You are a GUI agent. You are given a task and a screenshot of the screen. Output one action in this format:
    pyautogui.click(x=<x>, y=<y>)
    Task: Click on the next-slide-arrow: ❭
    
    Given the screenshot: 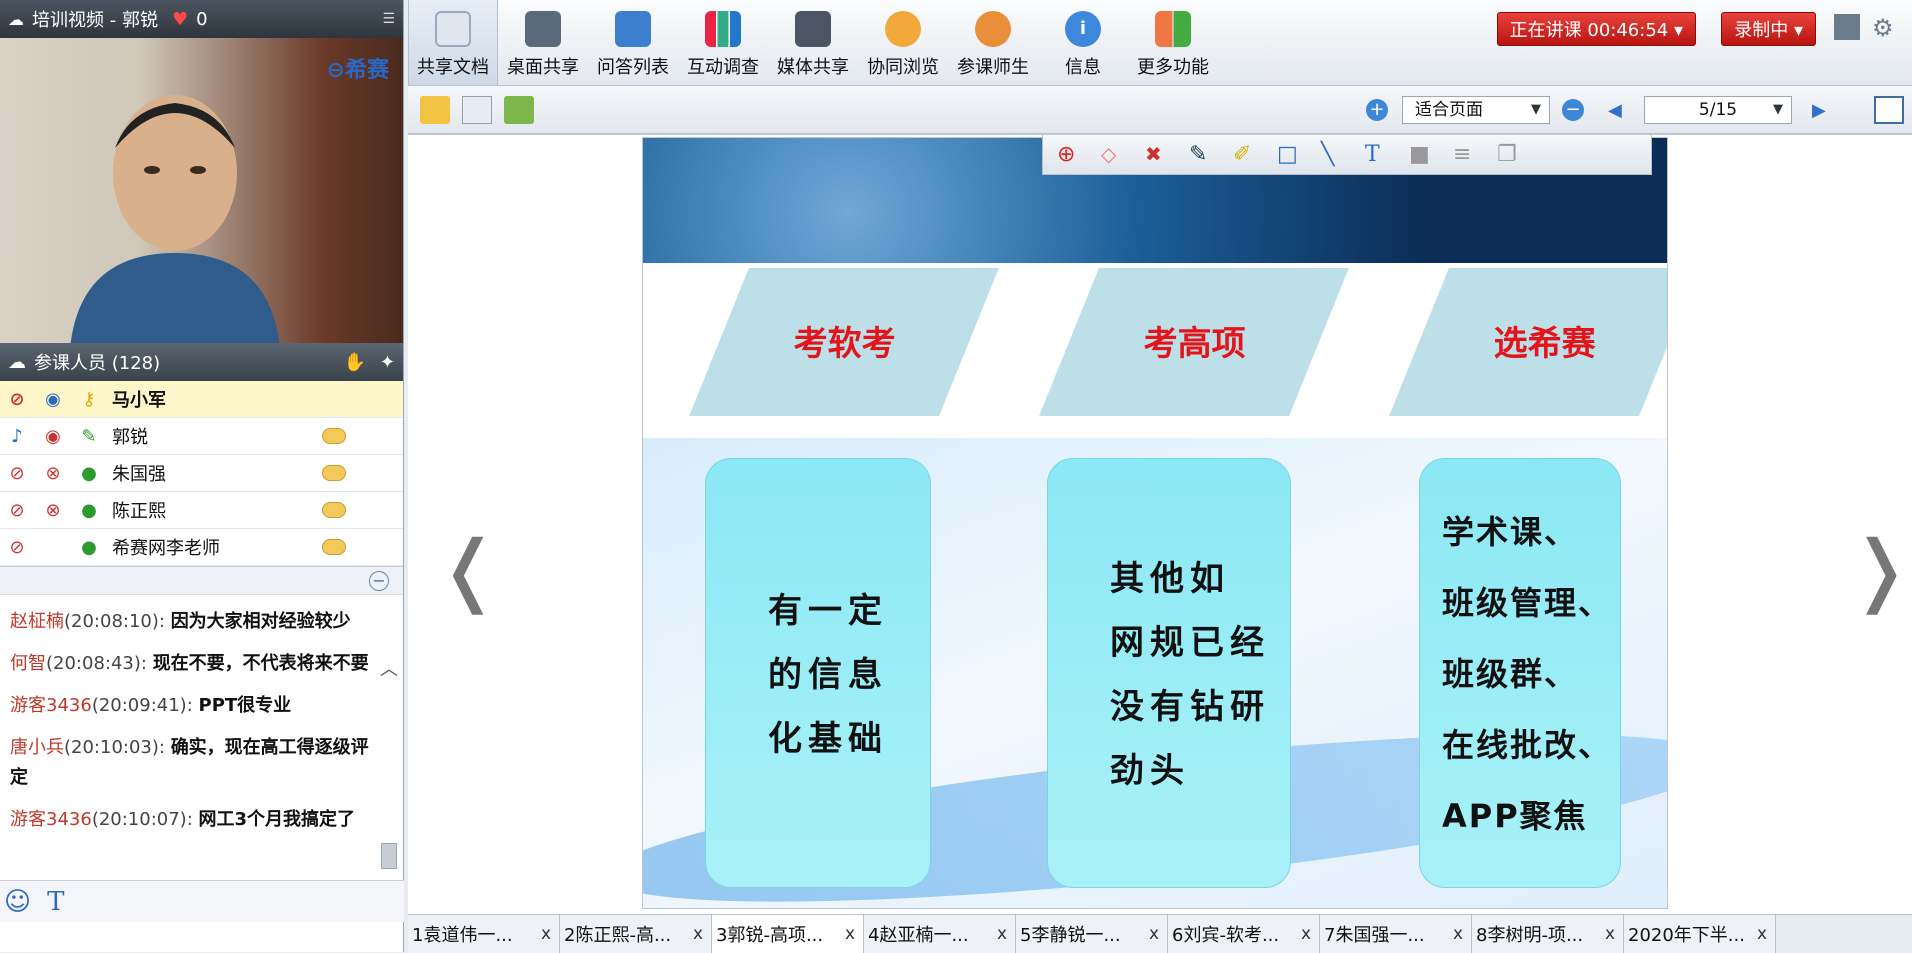 What is the action you would take?
    pyautogui.click(x=1880, y=570)
    